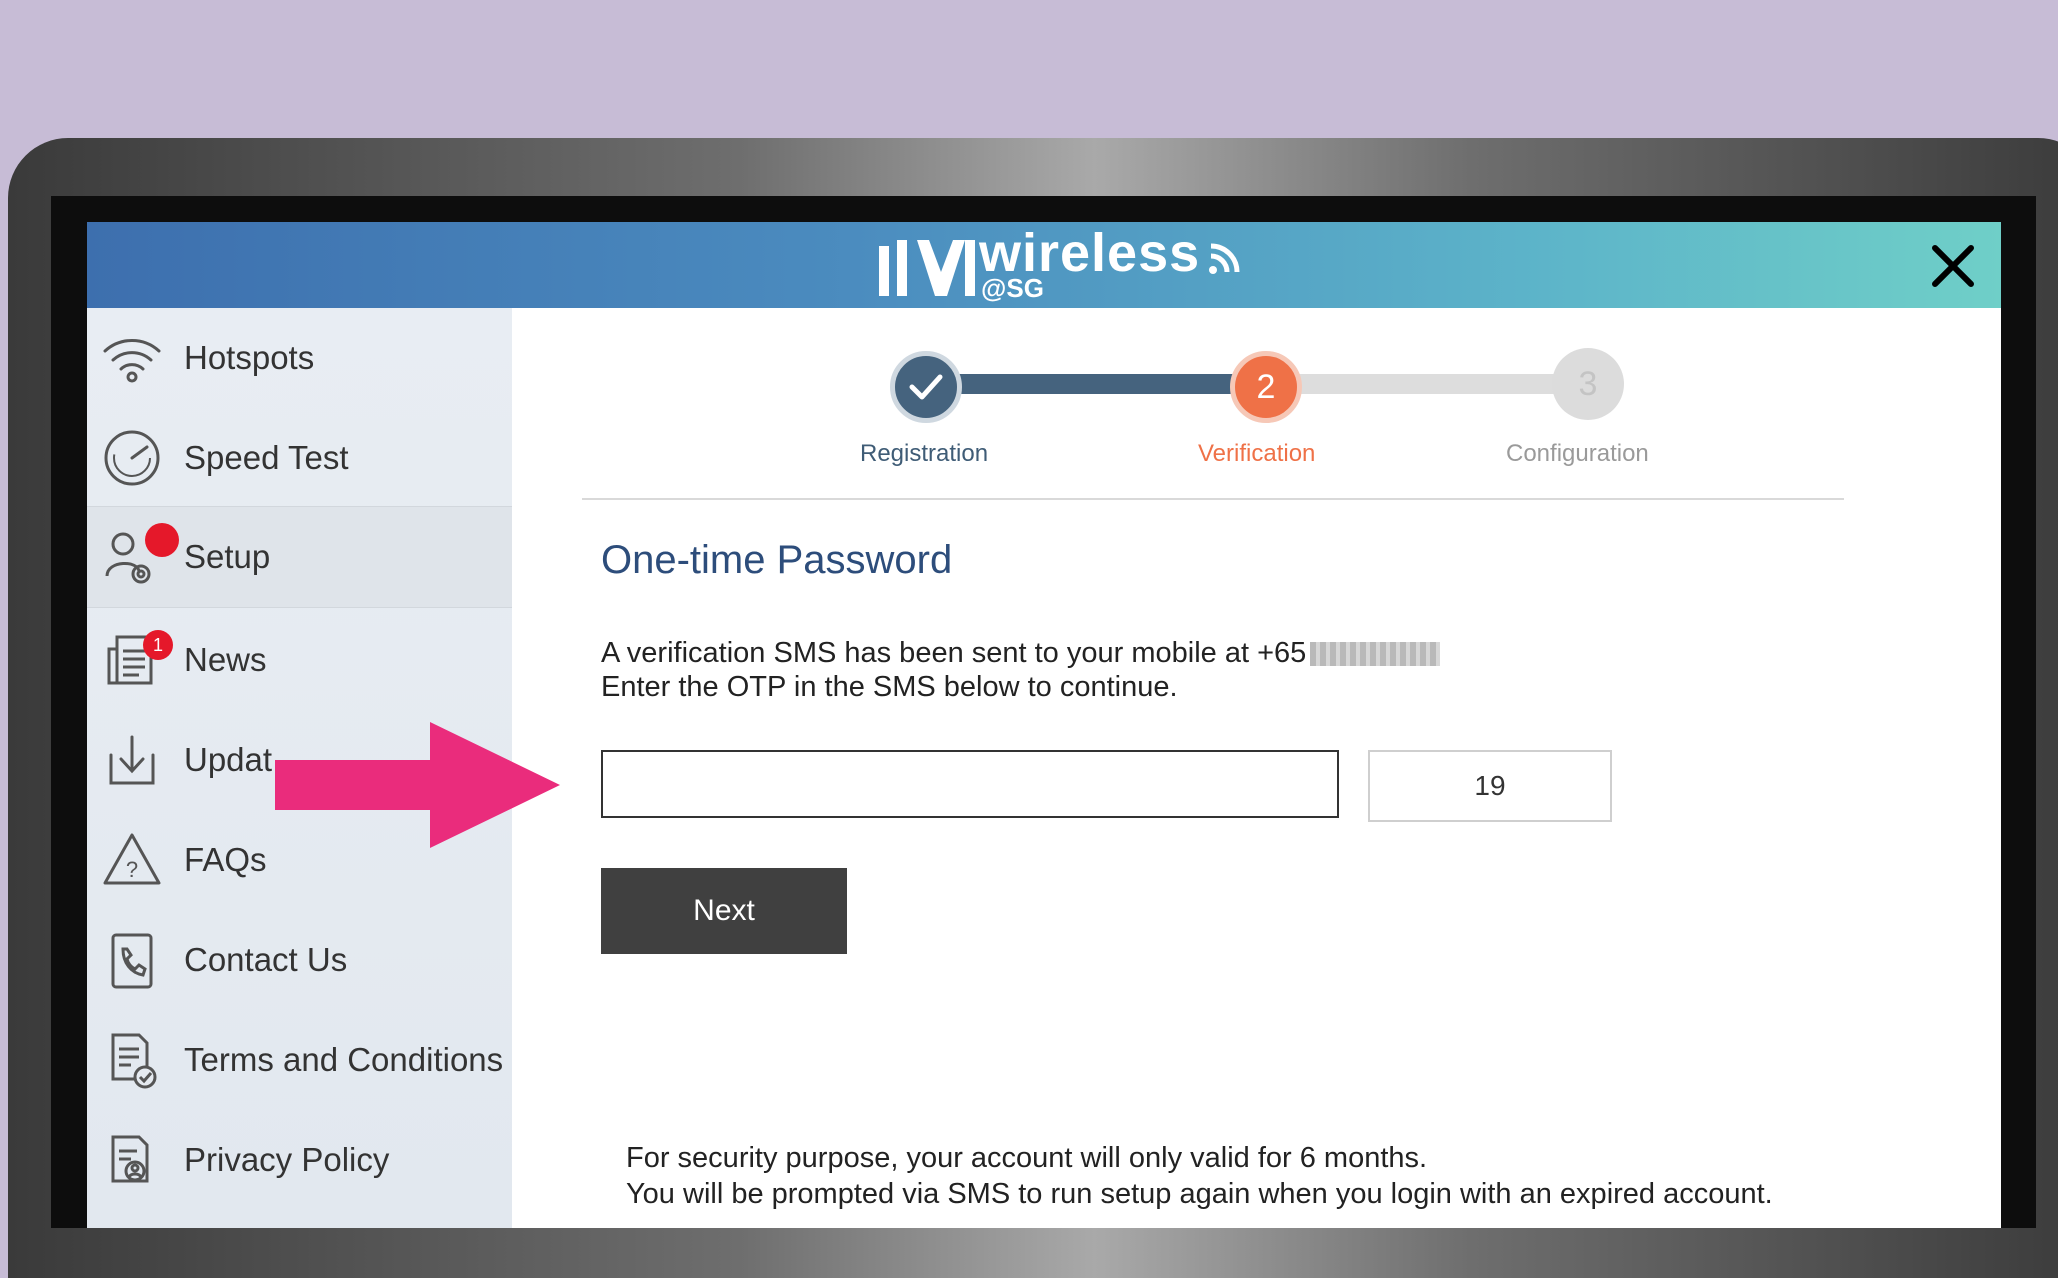 This screenshot has height=1278, width=2058. What do you see at coordinates (287, 1159) in the screenshot?
I see `sidebar-item-label: Privacy Policy` at bounding box center [287, 1159].